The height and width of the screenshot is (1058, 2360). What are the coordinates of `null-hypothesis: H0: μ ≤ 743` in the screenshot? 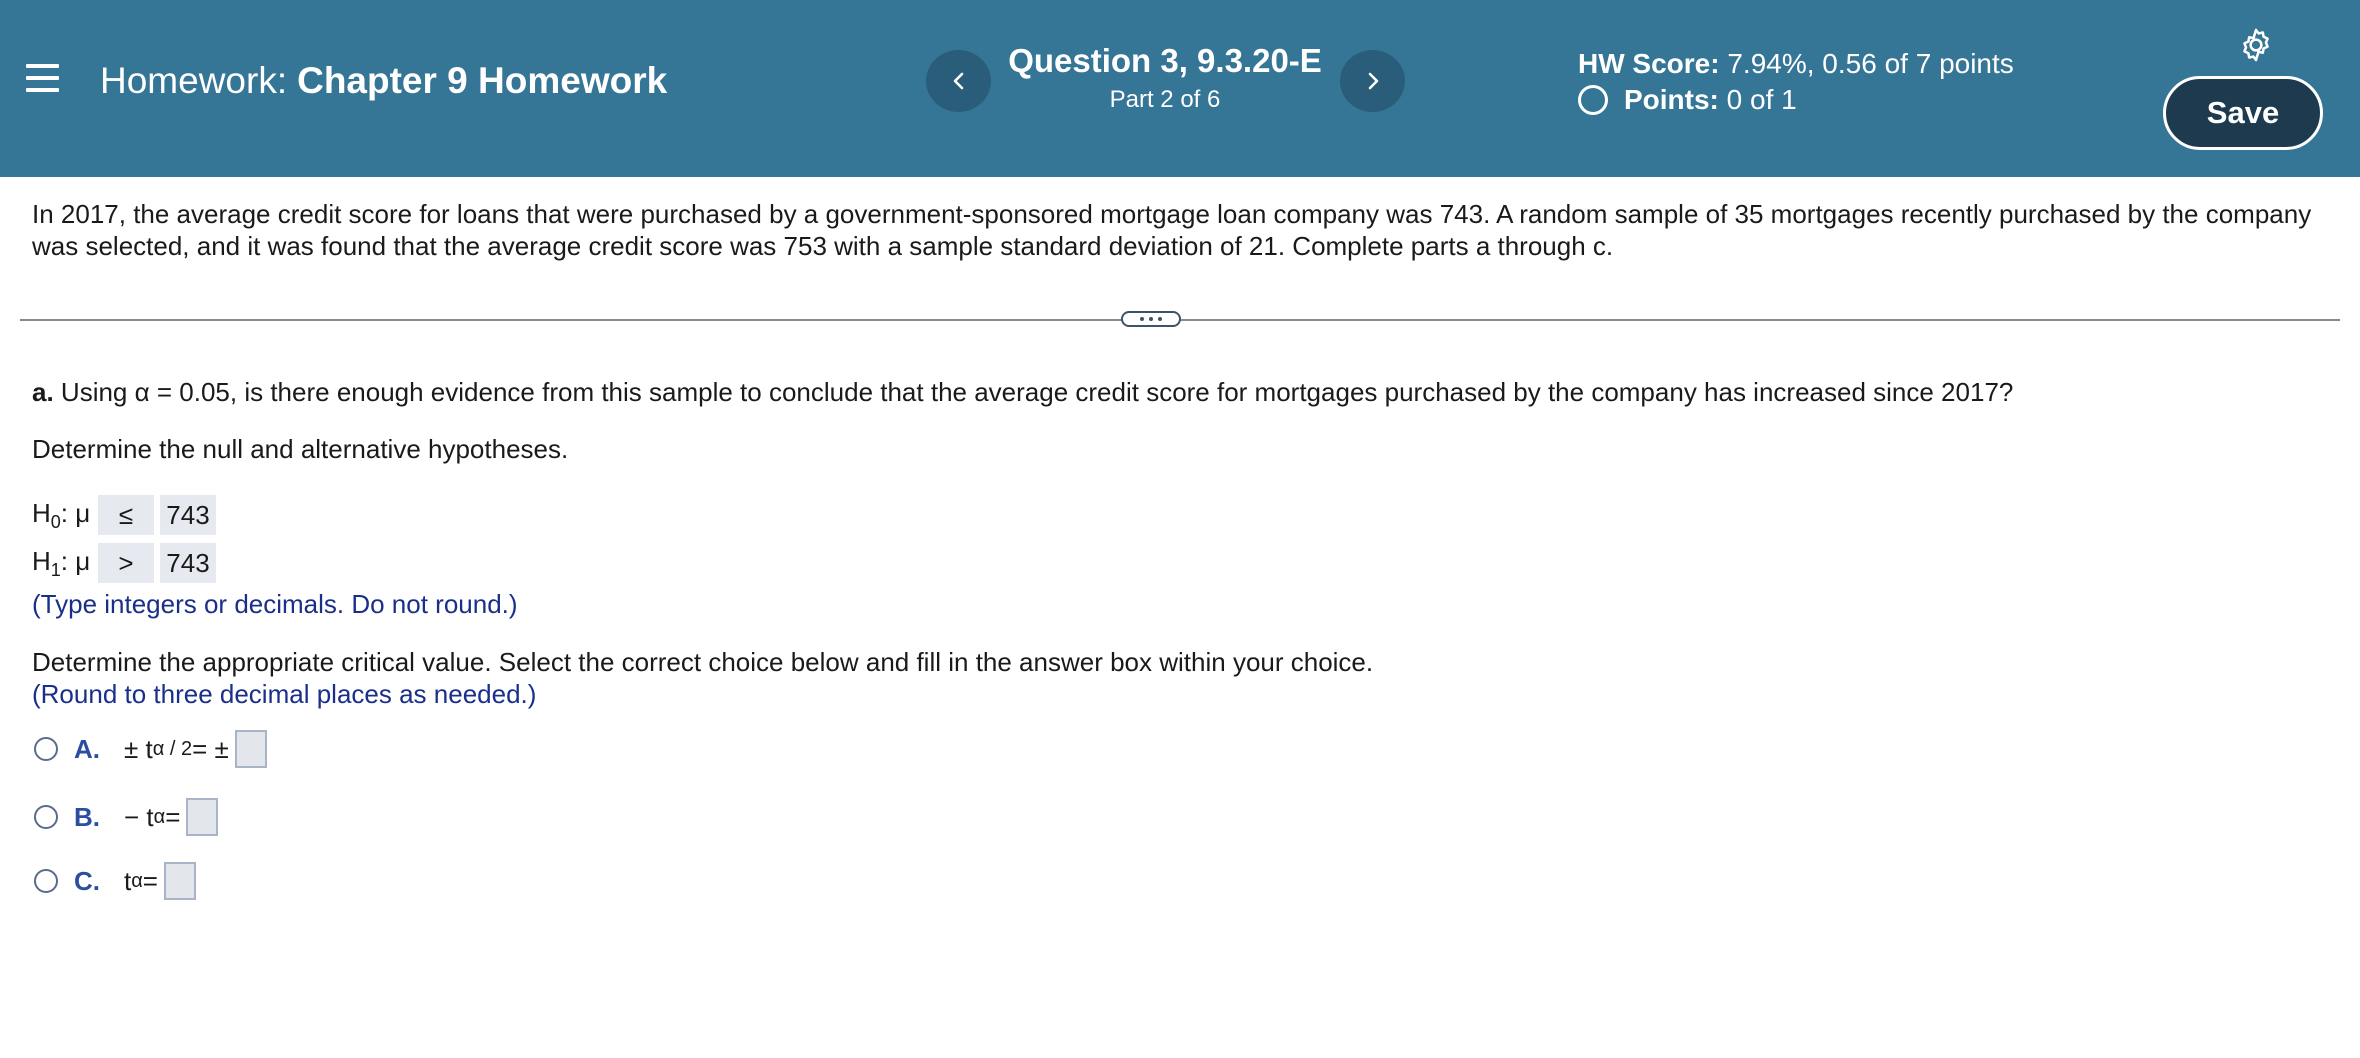 It's located at (127, 515).